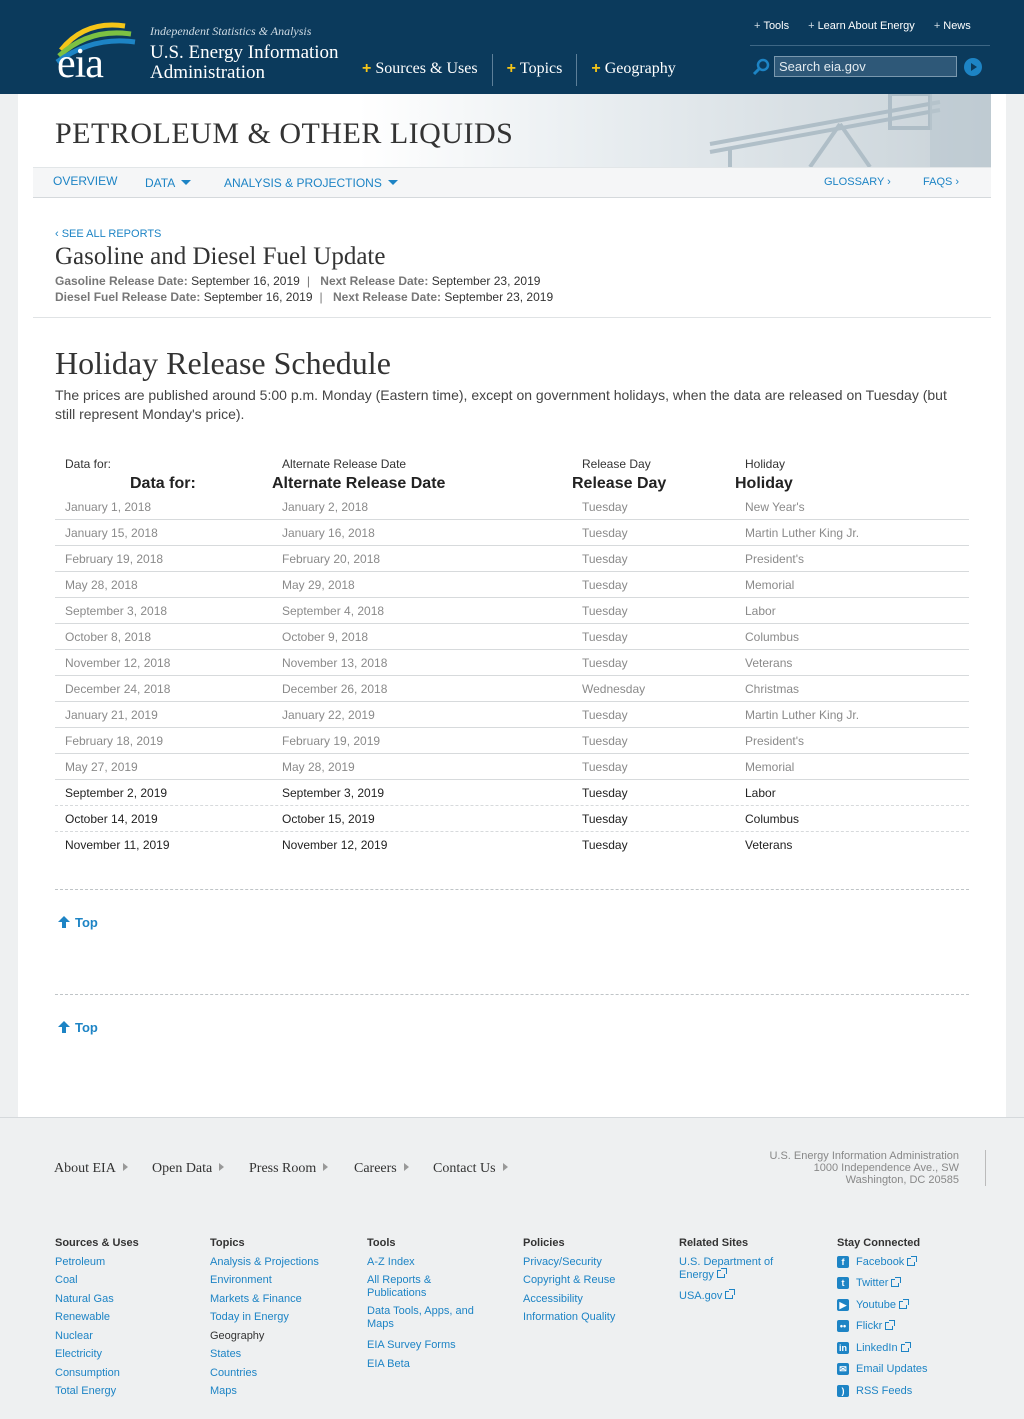  What do you see at coordinates (335, 845) in the screenshot?
I see `cell-alt-release-date: November 12, 2019` at bounding box center [335, 845].